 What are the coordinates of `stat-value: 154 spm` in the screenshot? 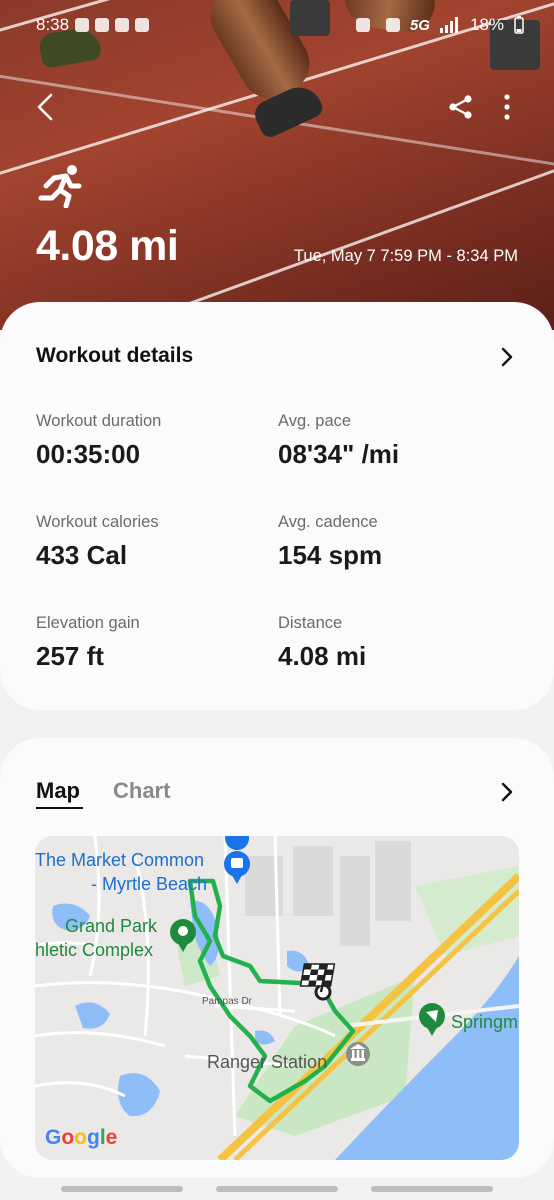 It's located at (330, 555).